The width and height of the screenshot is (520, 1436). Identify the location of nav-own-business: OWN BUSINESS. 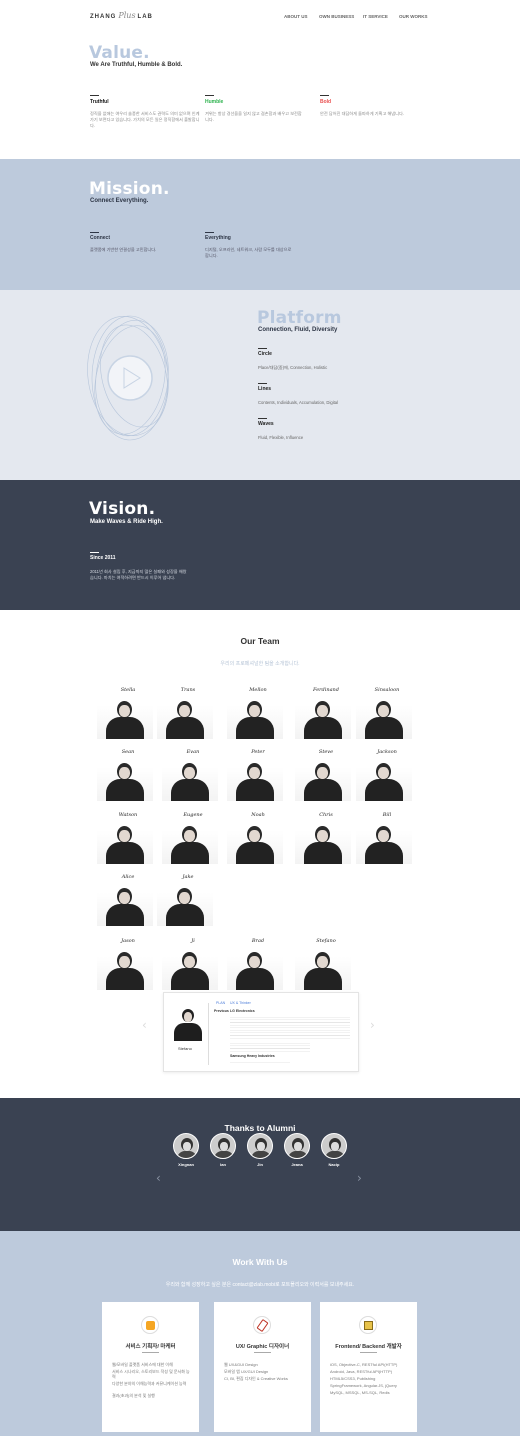
(336, 16).